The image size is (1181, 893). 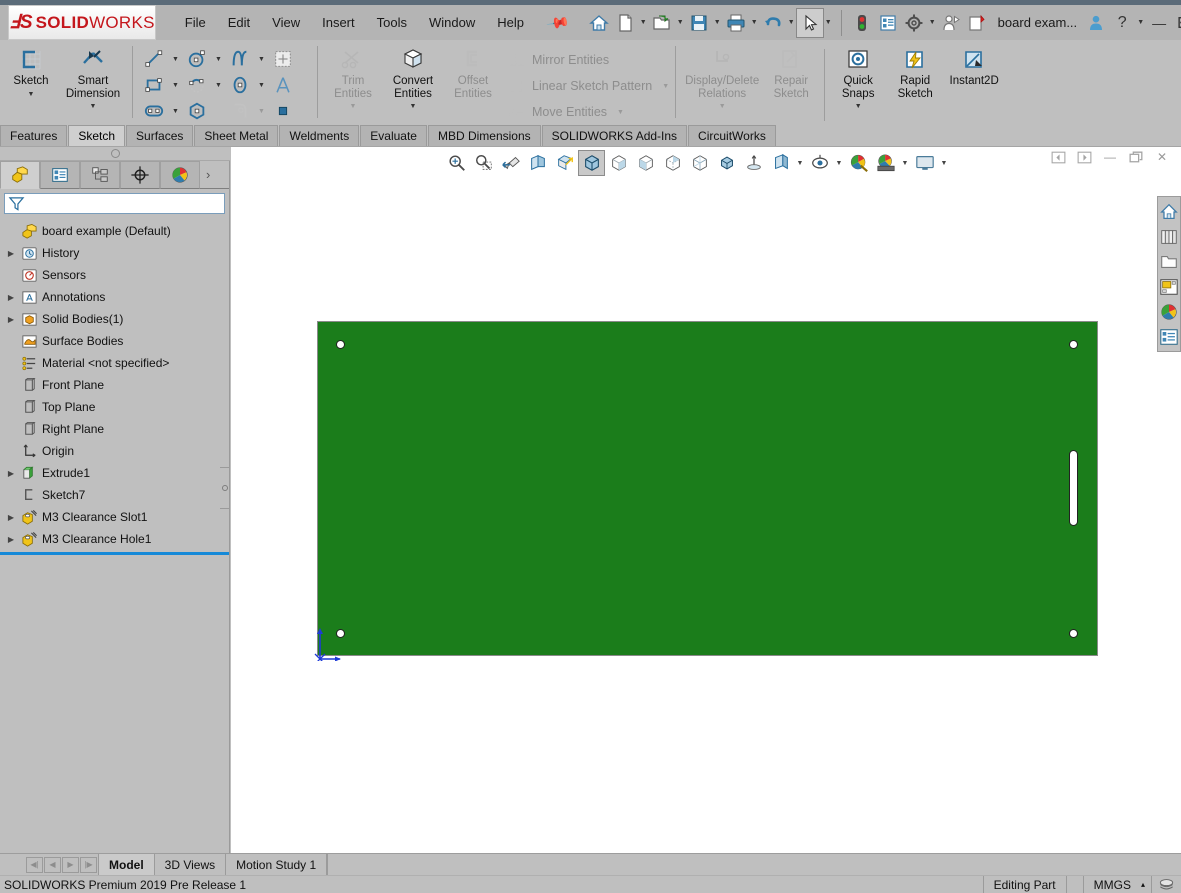 What do you see at coordinates (977, 23) in the screenshot?
I see `restore-panels-button` at bounding box center [977, 23].